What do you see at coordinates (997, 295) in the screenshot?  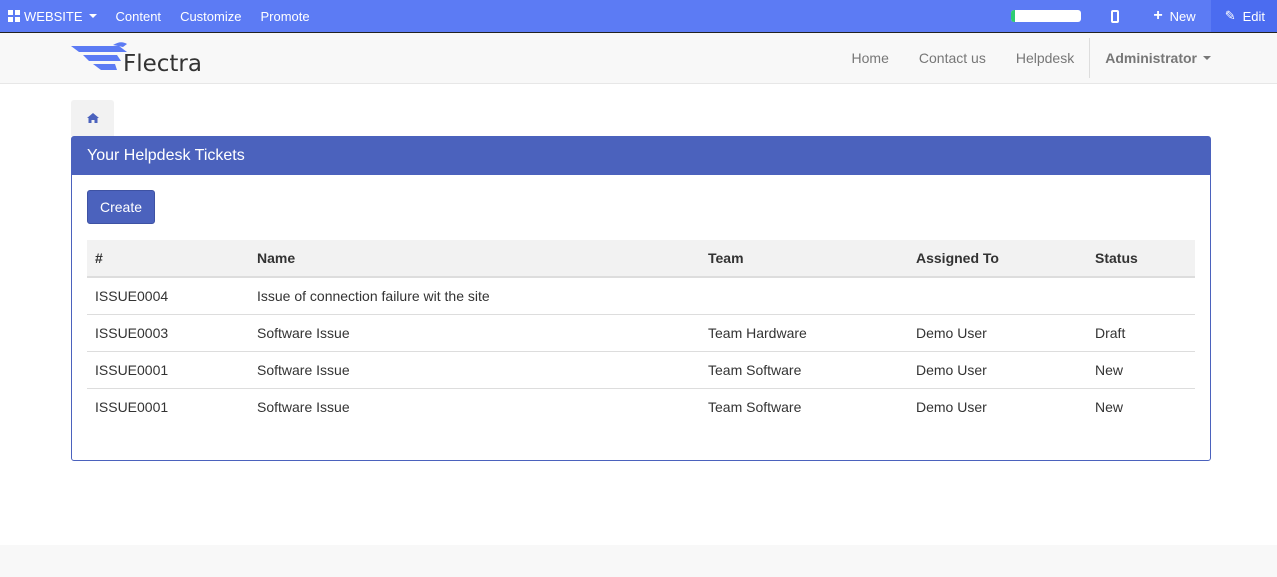 I see `ticket-assignee` at bounding box center [997, 295].